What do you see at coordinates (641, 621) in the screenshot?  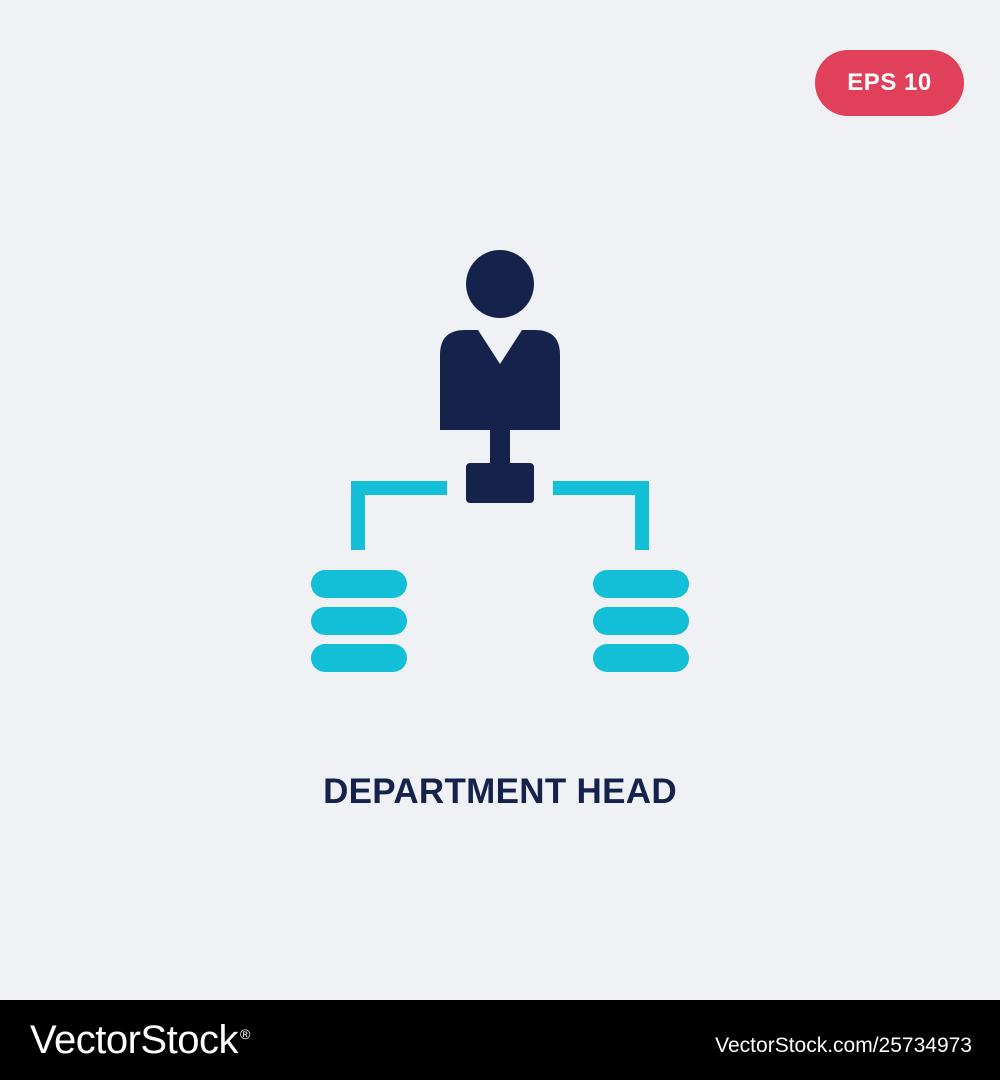 I see `right-database-icon` at bounding box center [641, 621].